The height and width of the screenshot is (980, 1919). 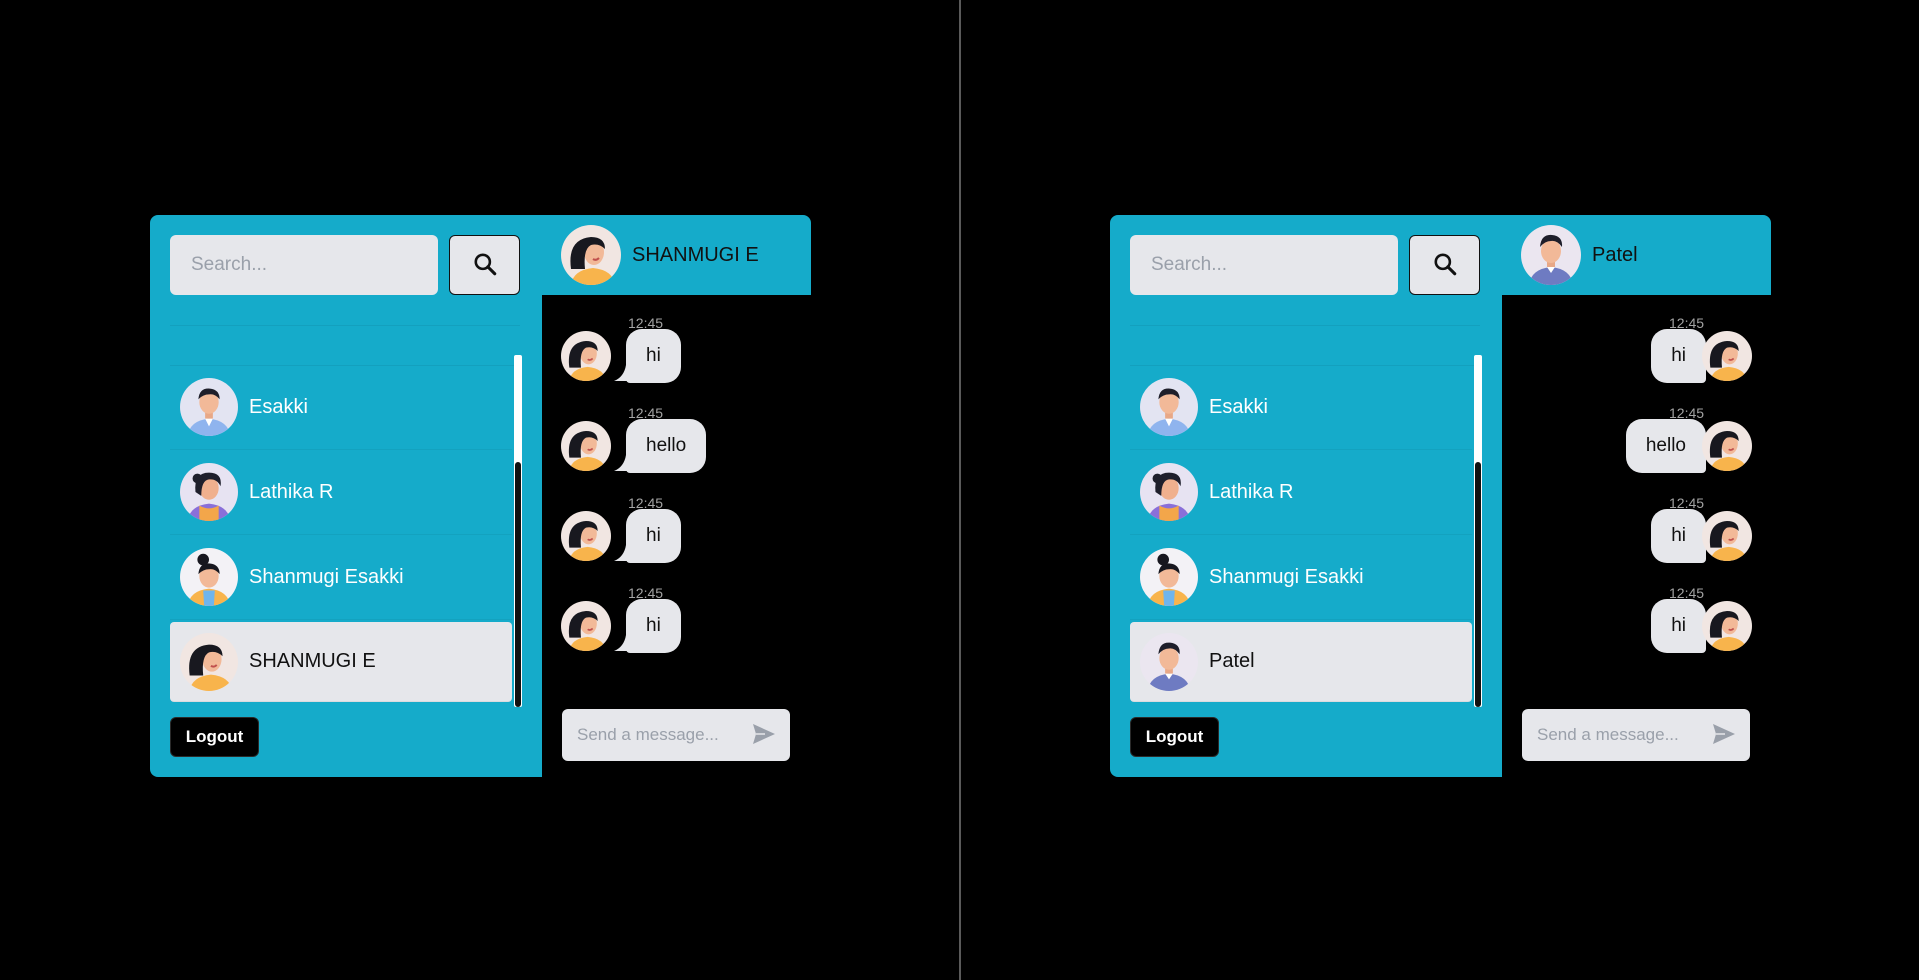 I want to click on chat-header: Patel, so click(x=1636, y=255).